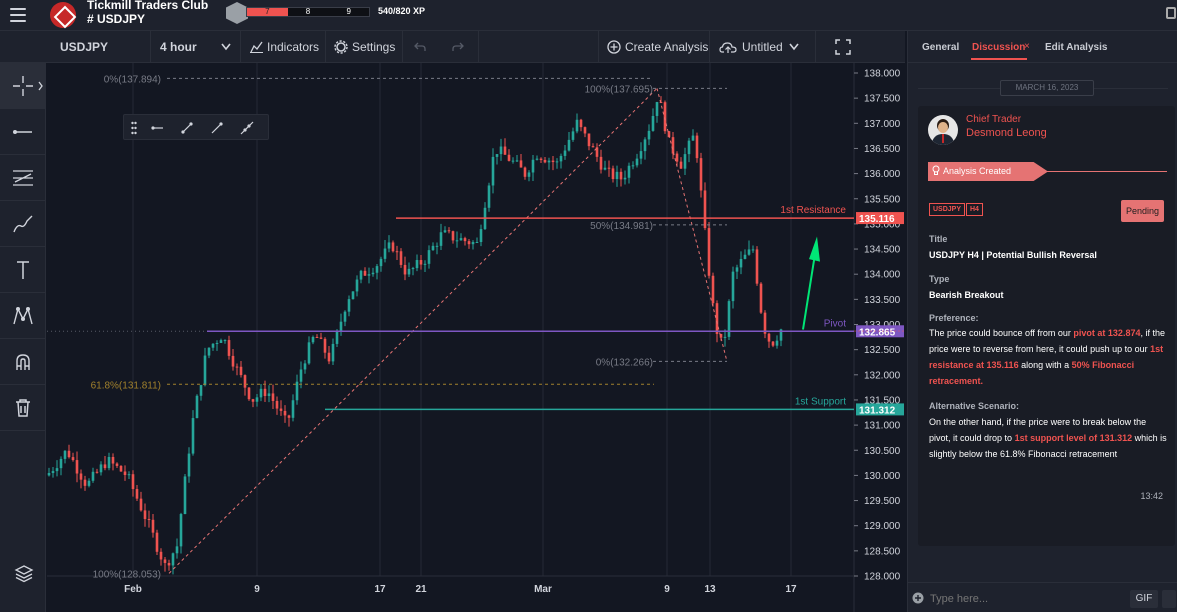 The width and height of the screenshot is (1177, 612). What do you see at coordinates (843, 47) in the screenshot?
I see `fullscreen-icon` at bounding box center [843, 47].